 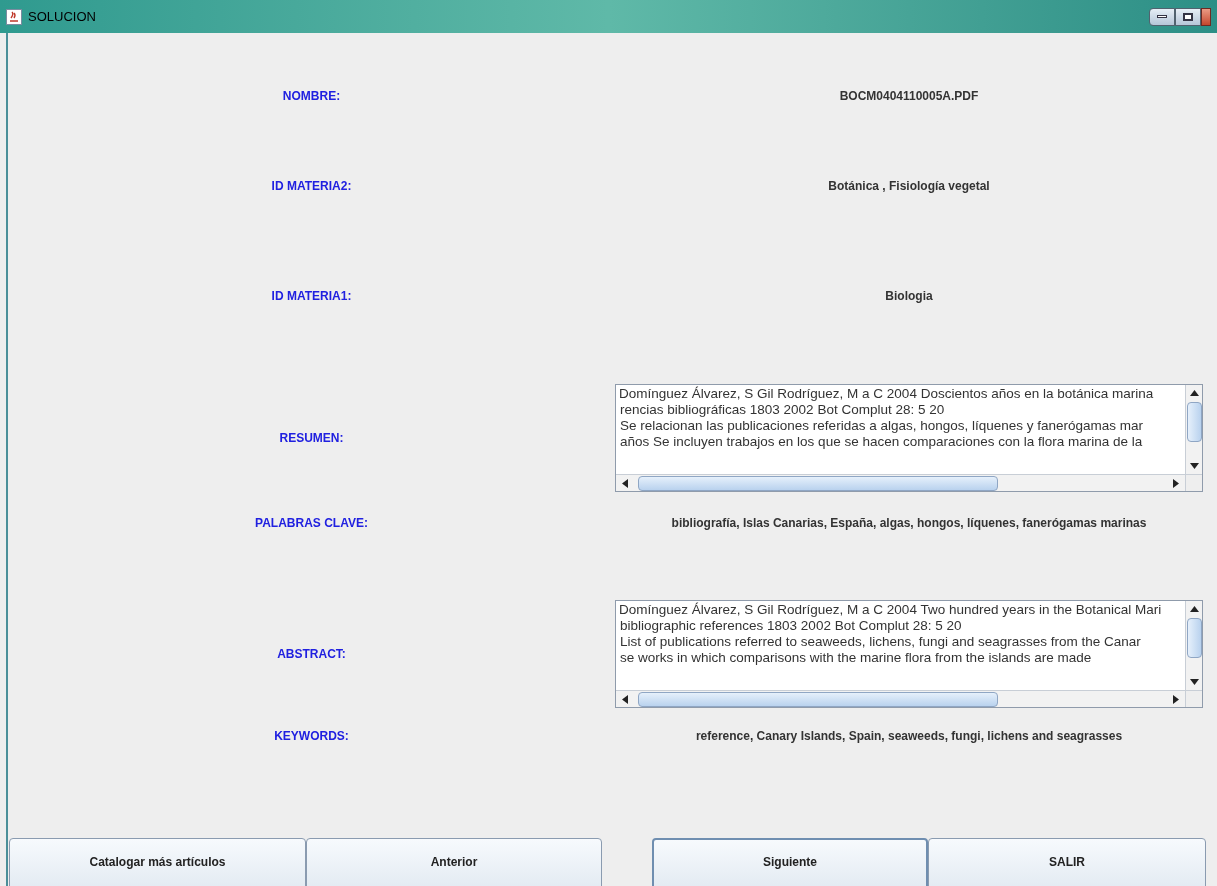 What do you see at coordinates (311, 523) in the screenshot?
I see `field-label: PALABRAS CLAVE:` at bounding box center [311, 523].